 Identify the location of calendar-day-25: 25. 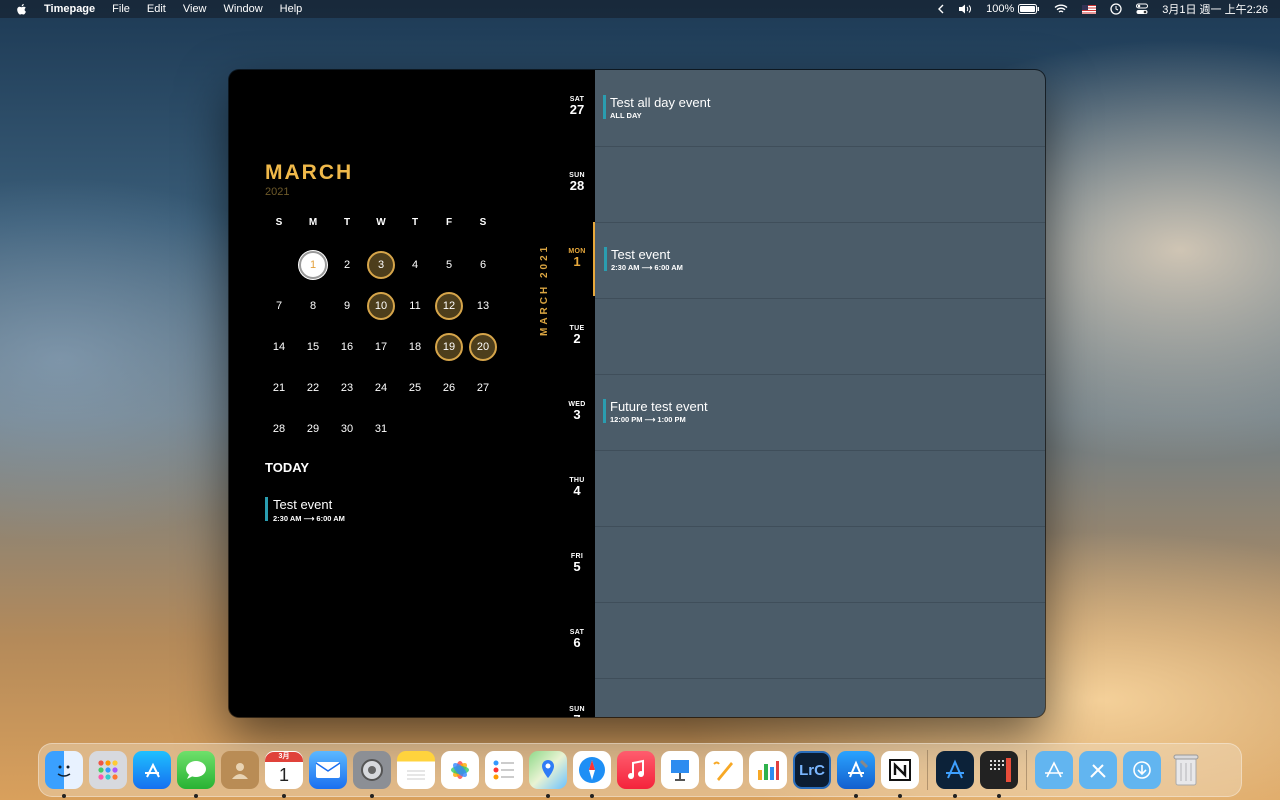
(415, 387).